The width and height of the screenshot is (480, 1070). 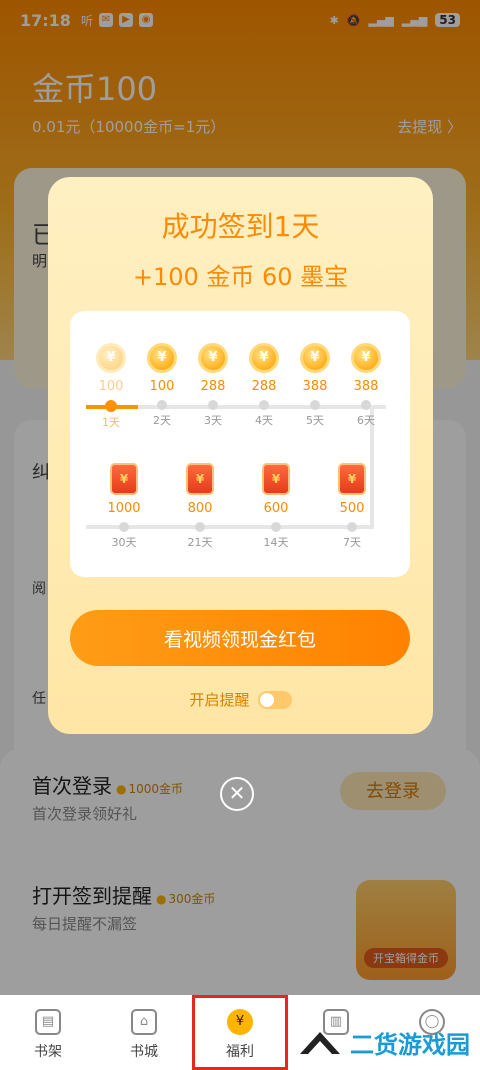 I want to click on milestone-day: ¥ 1000 30天, so click(x=124, y=506).